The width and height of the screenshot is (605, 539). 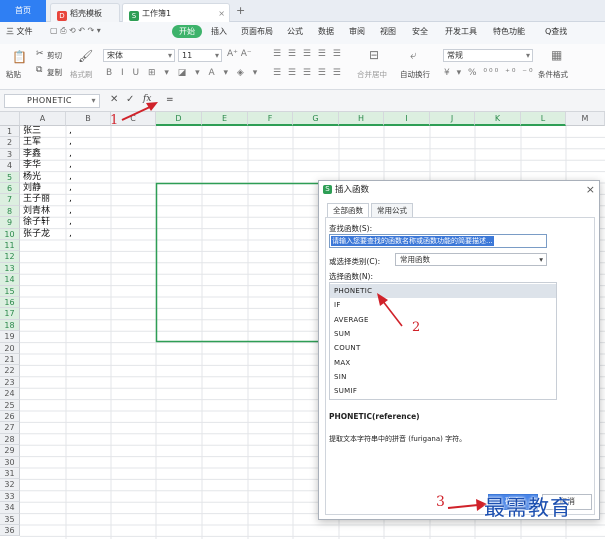 What do you see at coordinates (10, 143) in the screenshot?
I see `row-header: 2` at bounding box center [10, 143].